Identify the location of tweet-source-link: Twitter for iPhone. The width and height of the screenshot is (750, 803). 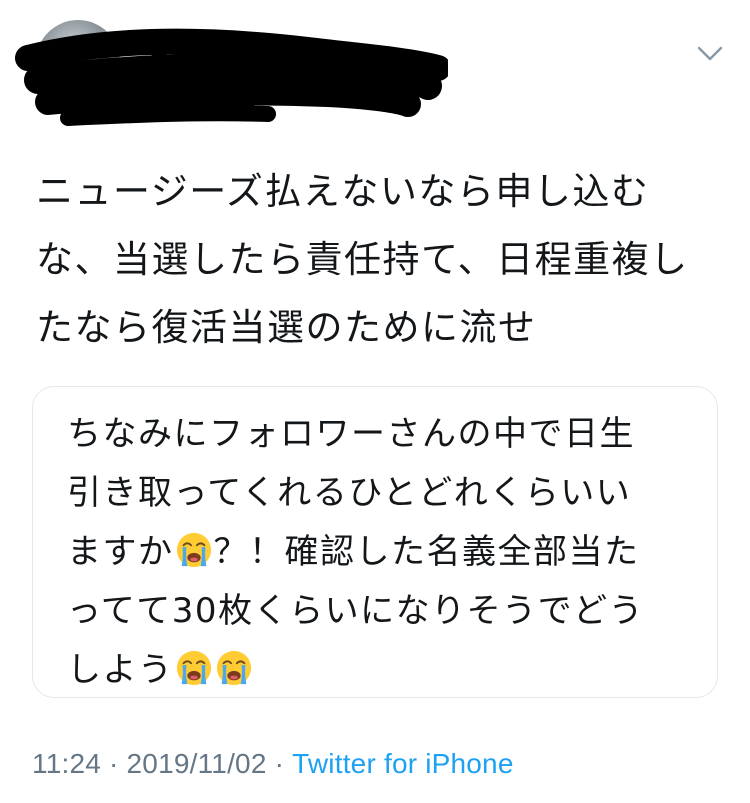
(402, 763).